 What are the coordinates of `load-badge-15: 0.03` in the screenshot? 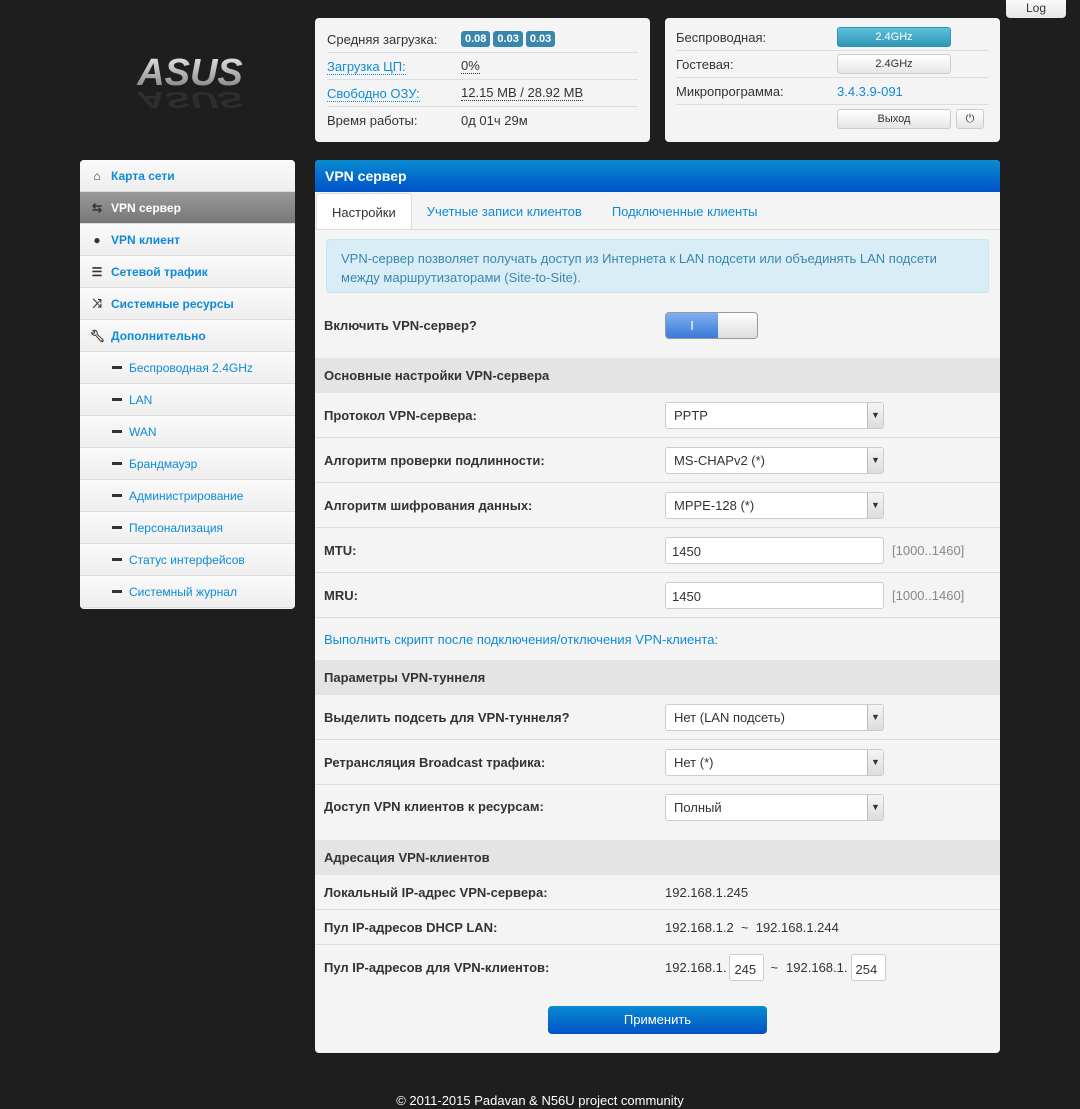 It's located at (540, 39).